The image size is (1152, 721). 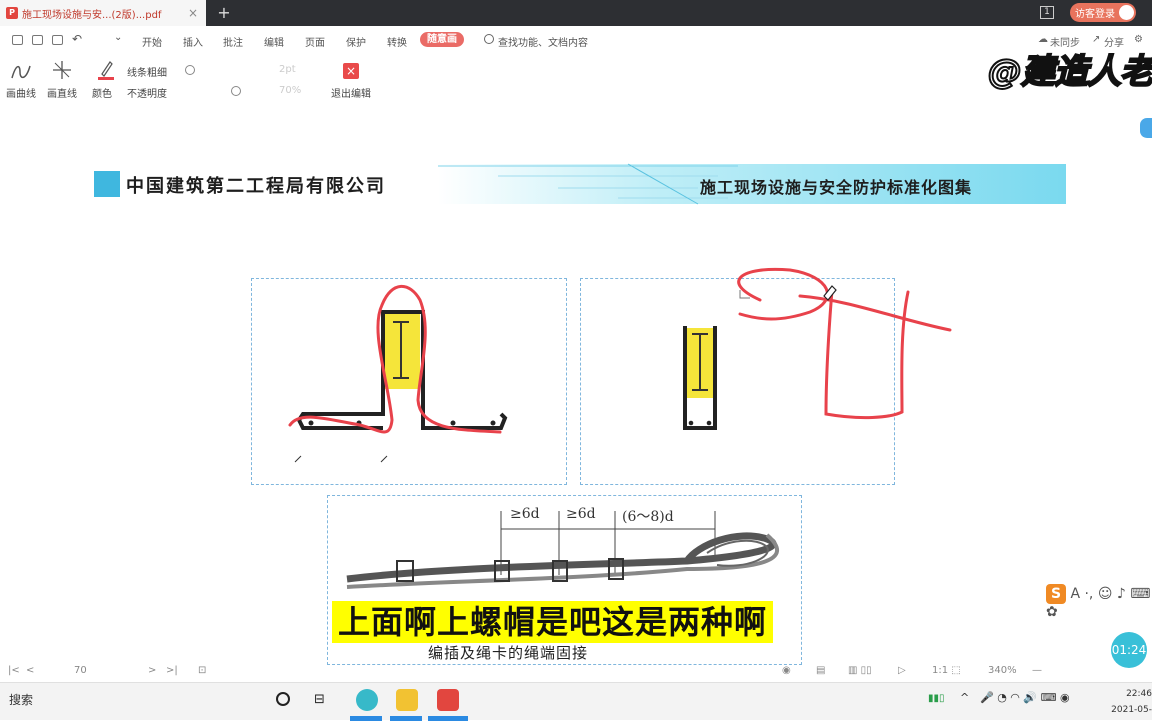 What do you see at coordinates (1130, 702) in the screenshot?
I see `system-clock: 22:46 2021-05-` at bounding box center [1130, 702].